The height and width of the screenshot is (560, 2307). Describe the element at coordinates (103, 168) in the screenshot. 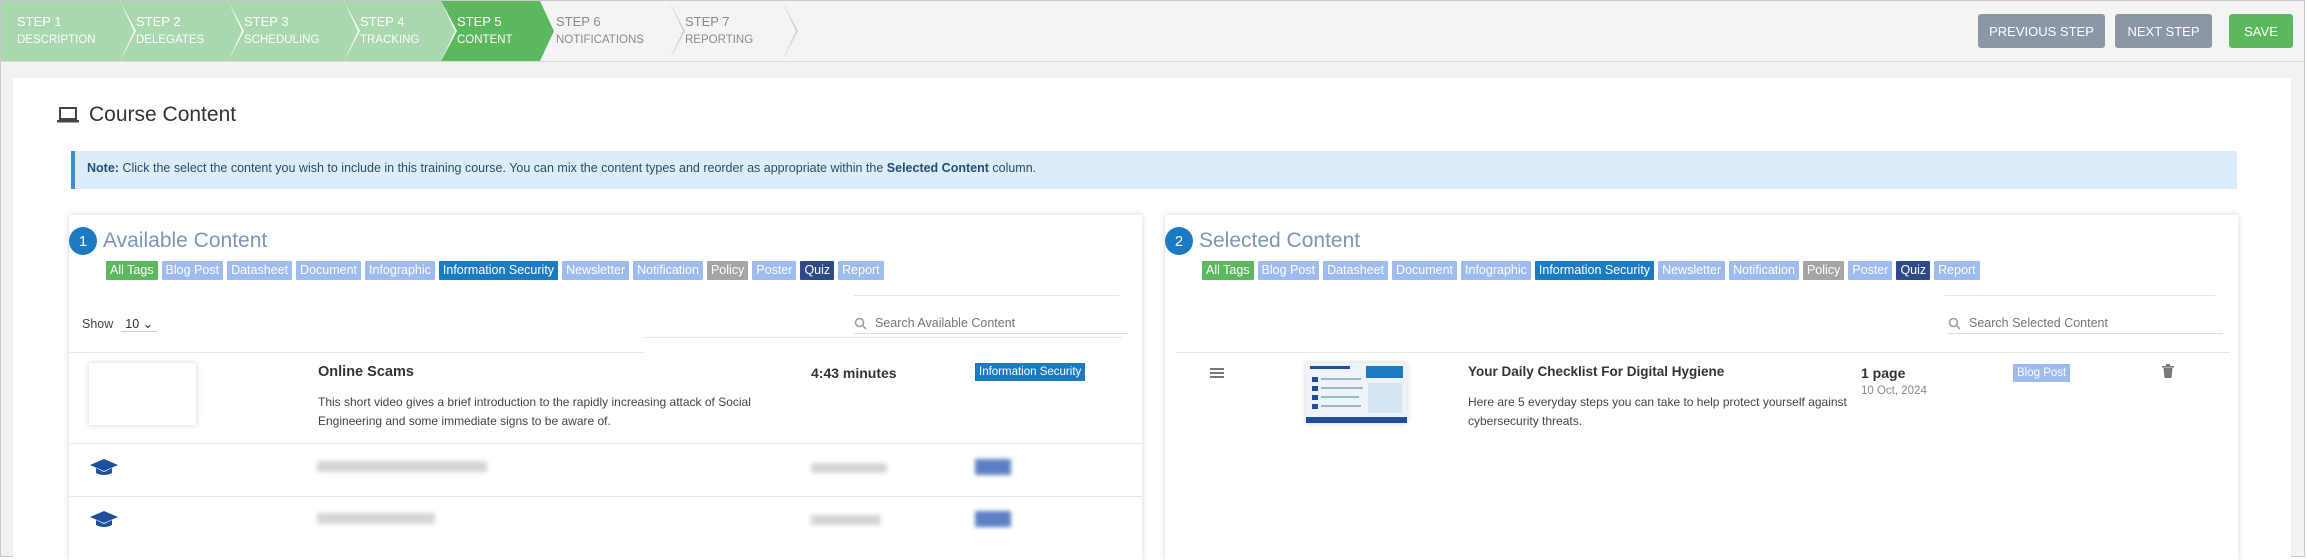

I see `note-label: Note:` at that location.